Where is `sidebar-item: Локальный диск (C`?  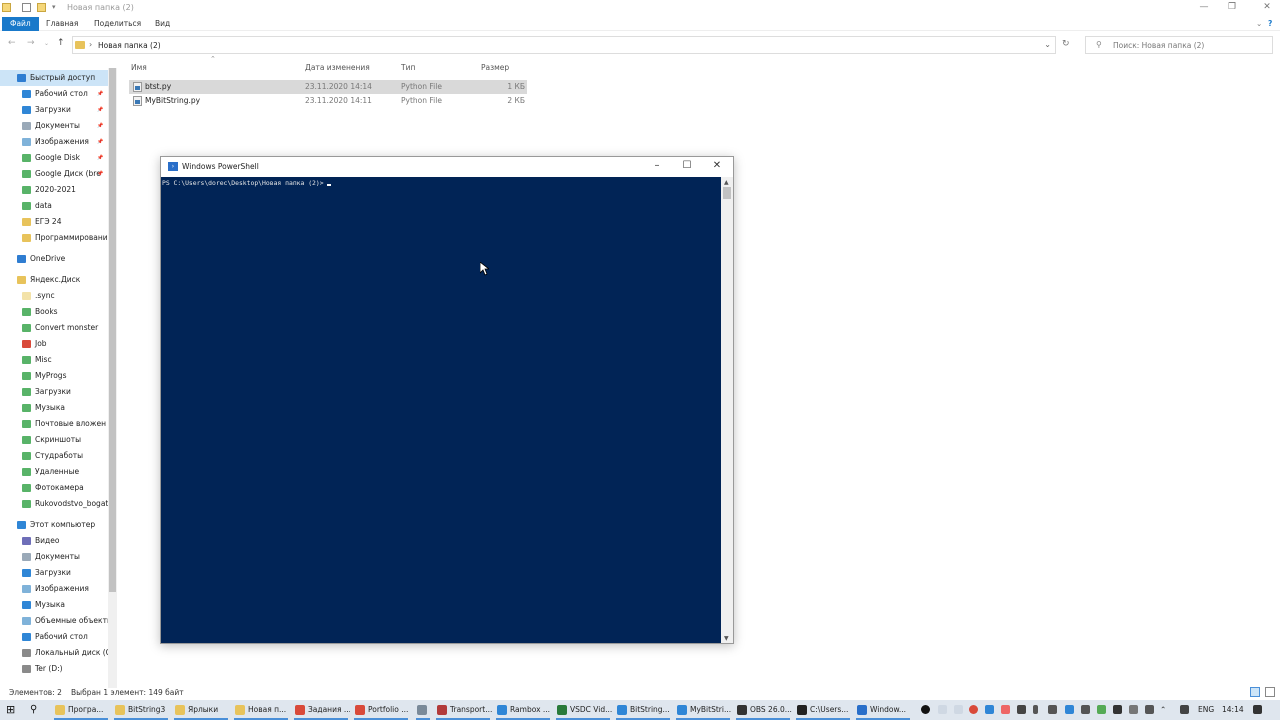
sidebar-item: Локальный диск (C is located at coordinates (54, 653).